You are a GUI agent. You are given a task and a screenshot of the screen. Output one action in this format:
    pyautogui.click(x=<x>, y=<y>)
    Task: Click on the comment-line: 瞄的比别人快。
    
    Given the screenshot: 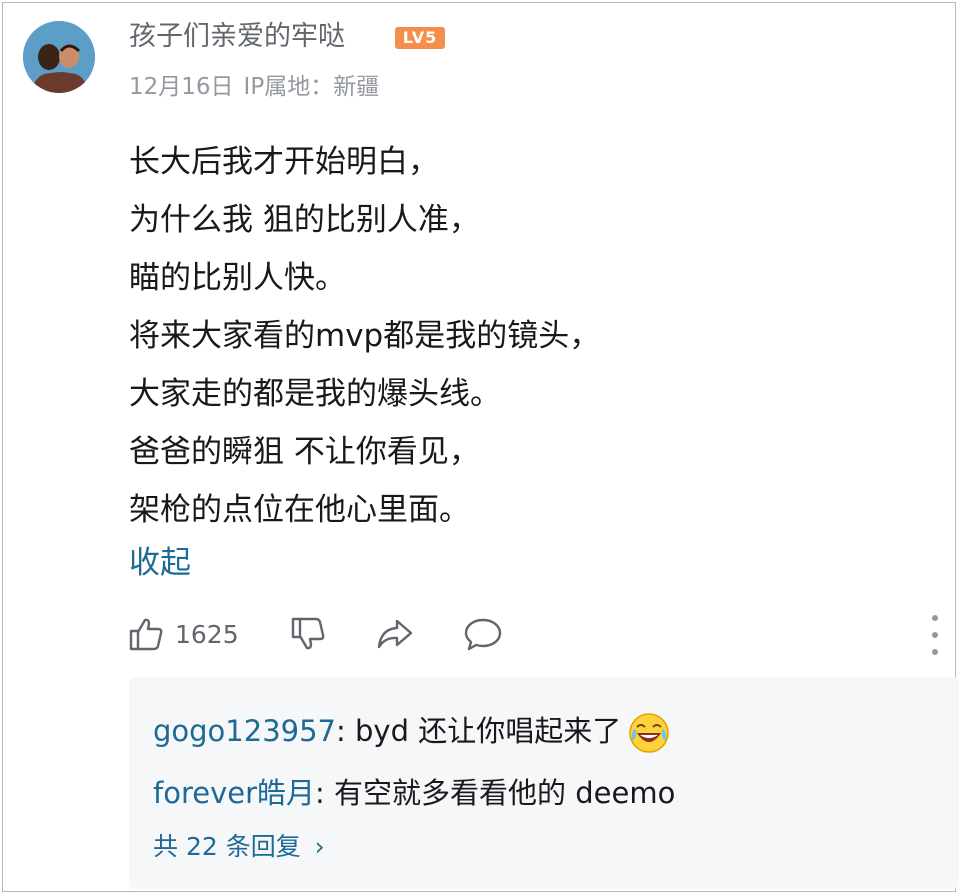 What is the action you would take?
    pyautogui.click(x=237, y=278)
    